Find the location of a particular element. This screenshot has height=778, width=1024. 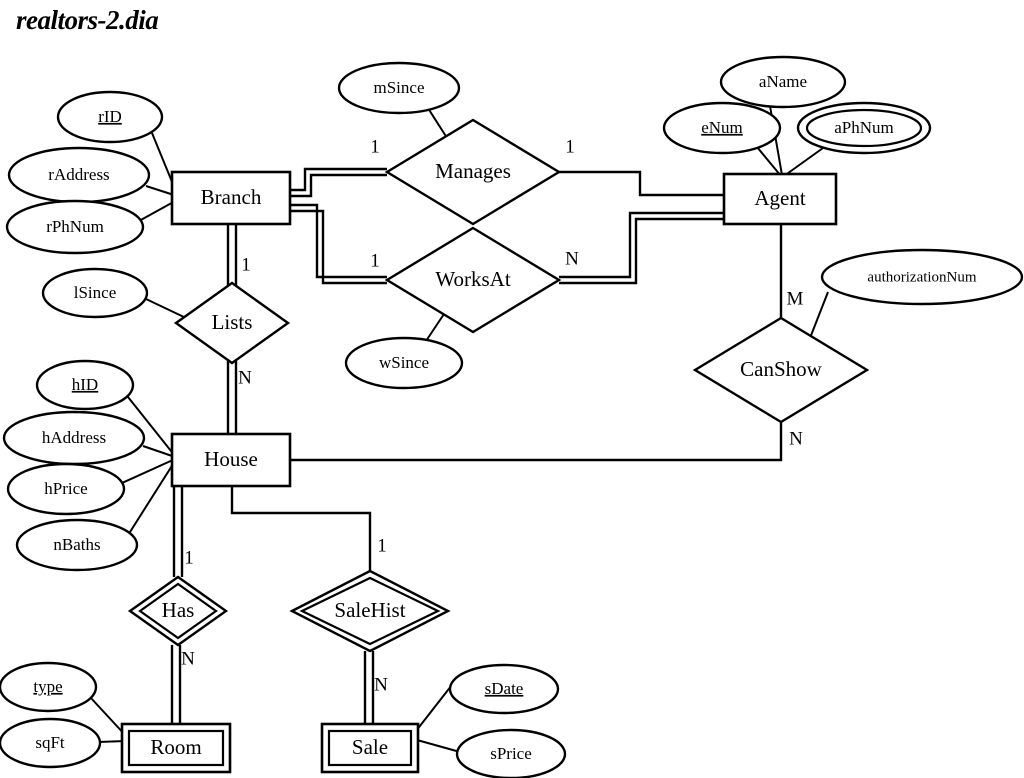

attribute-rID: rID is located at coordinates (110, 117).